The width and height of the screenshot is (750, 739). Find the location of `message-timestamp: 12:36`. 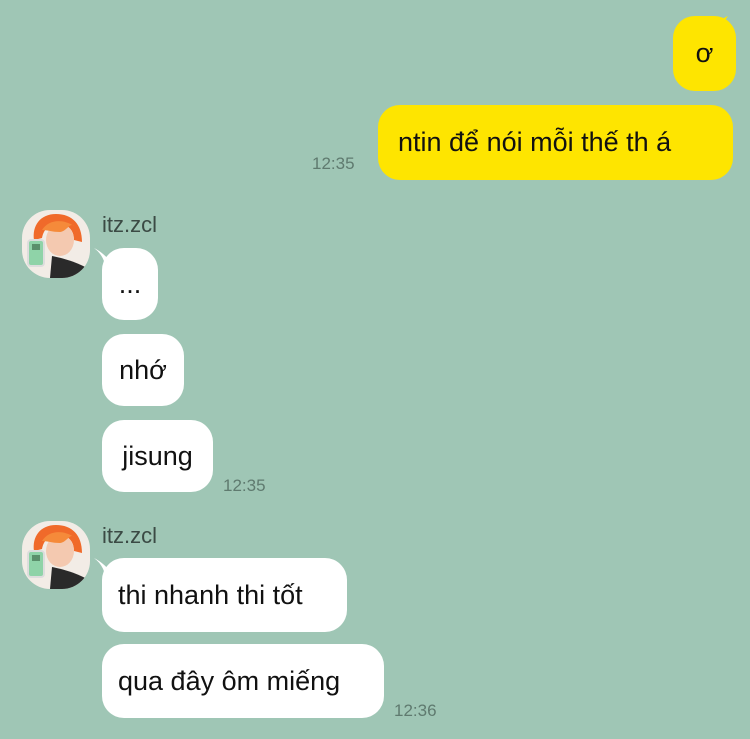

message-timestamp: 12:36 is located at coordinates (415, 710).